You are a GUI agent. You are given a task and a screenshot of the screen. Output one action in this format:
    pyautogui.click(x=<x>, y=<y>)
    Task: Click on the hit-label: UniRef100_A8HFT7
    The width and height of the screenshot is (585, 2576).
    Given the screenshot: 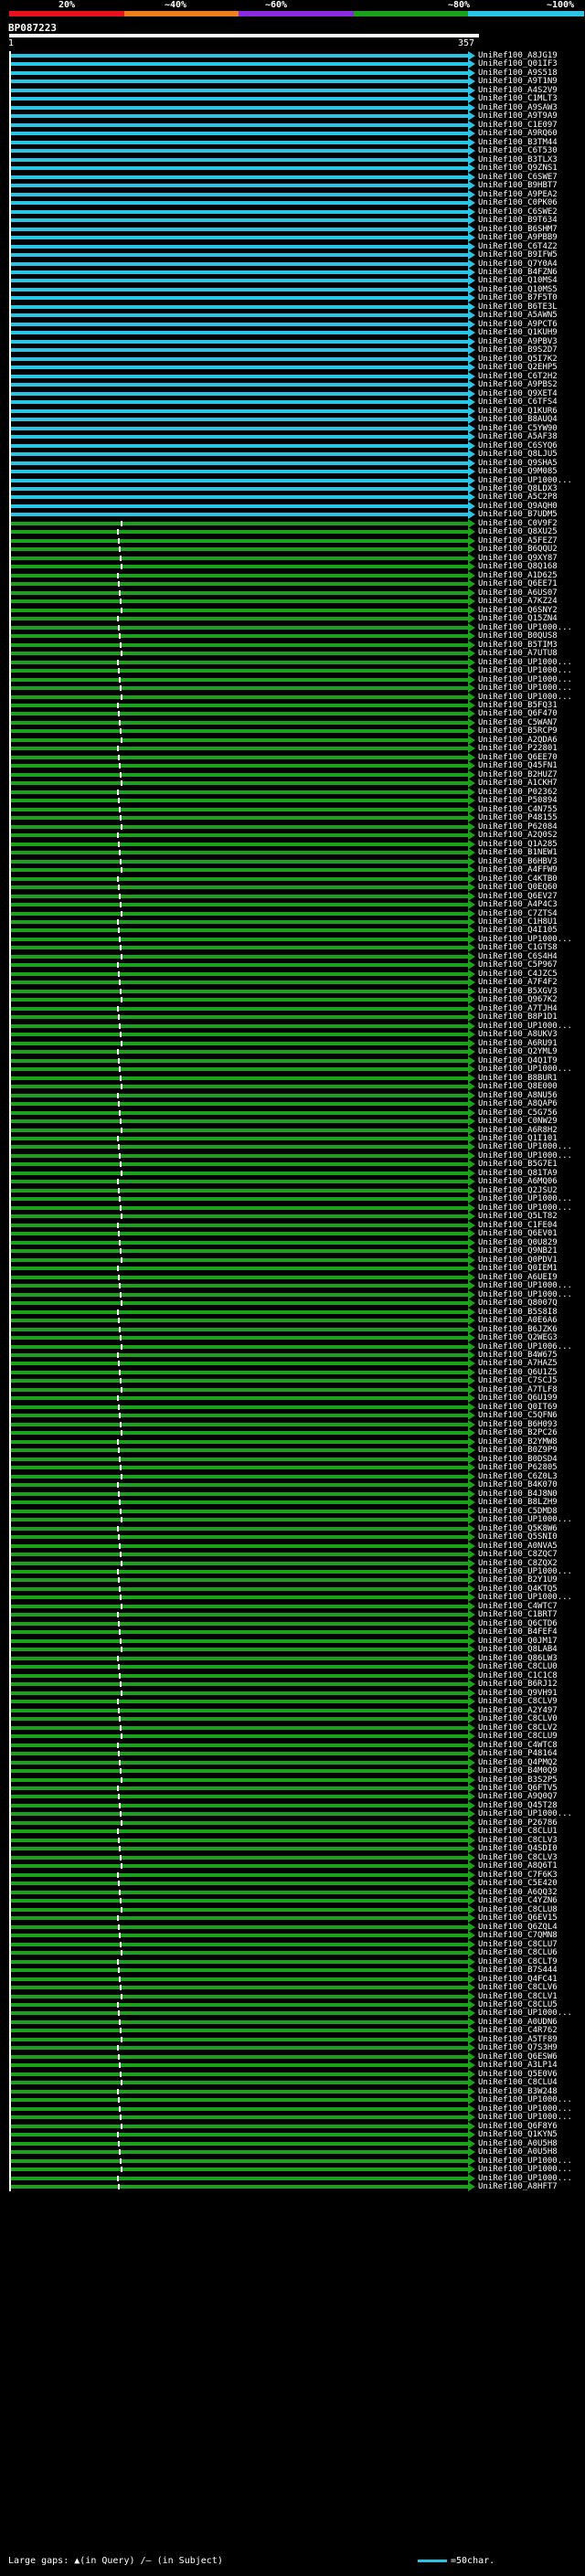 What is the action you would take?
    pyautogui.click(x=518, y=2186)
    